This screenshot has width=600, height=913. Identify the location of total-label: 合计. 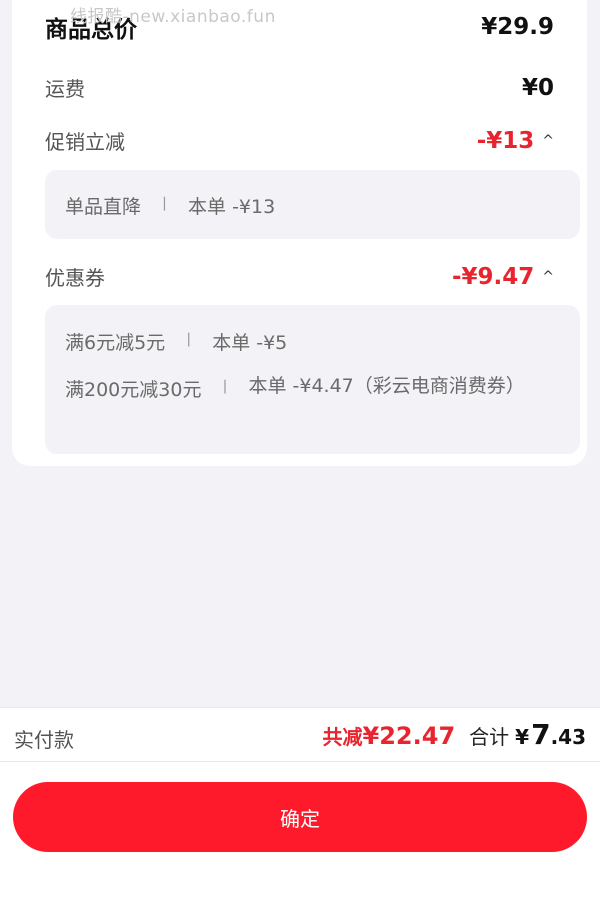
(489, 737).